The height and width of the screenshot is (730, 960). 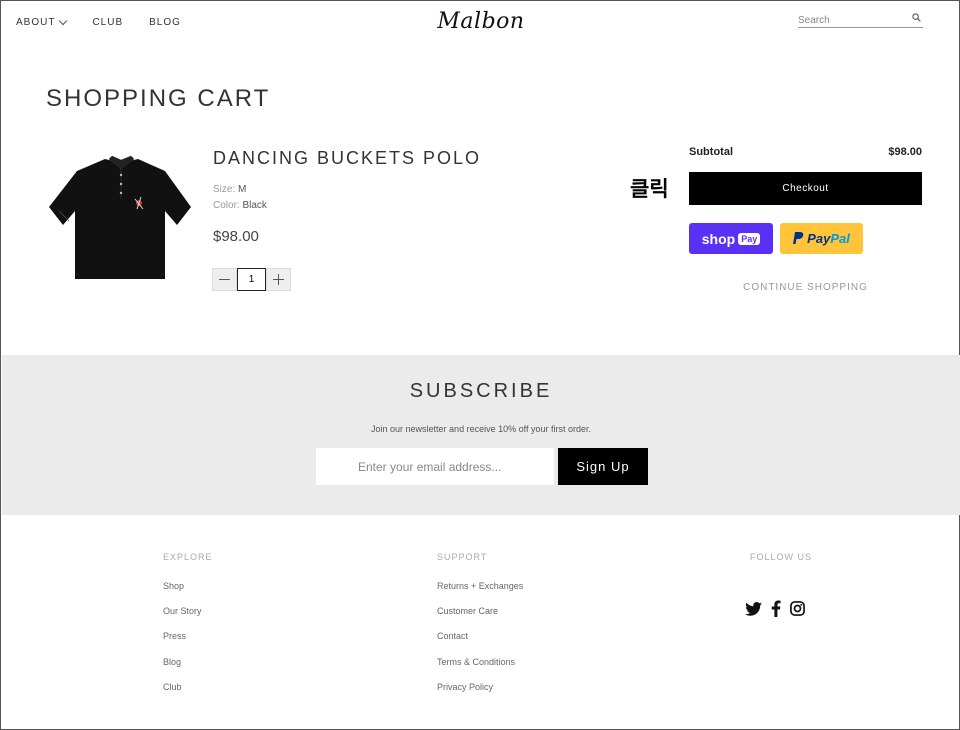 What do you see at coordinates (465, 687) in the screenshot?
I see `footer-link-privacy: Privacy Policy` at bounding box center [465, 687].